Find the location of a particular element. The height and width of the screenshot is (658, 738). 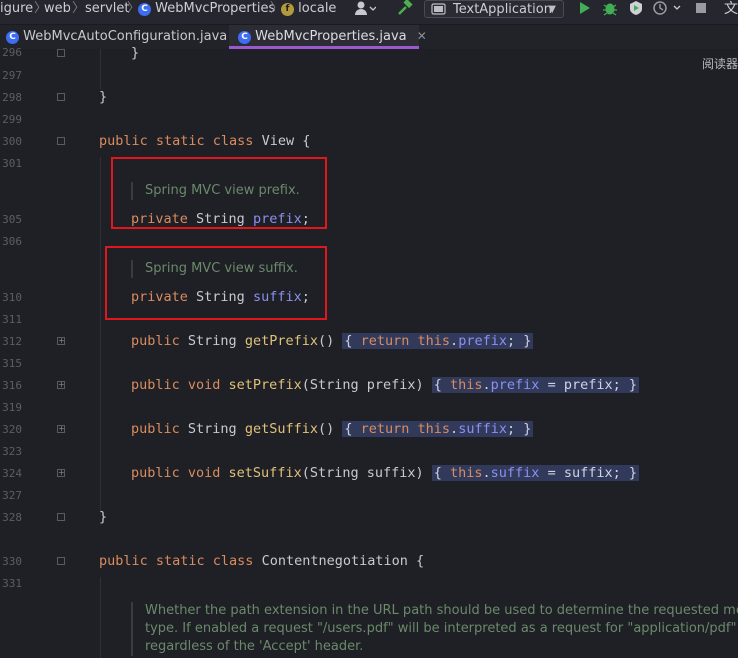

code-line-class-contentnegotiation: public static class Contentnegotiation { is located at coordinates (261, 561).